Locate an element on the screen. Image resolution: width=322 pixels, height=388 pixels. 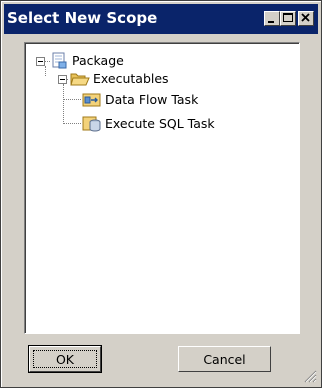
maximize-icon is located at coordinates (288, 17).